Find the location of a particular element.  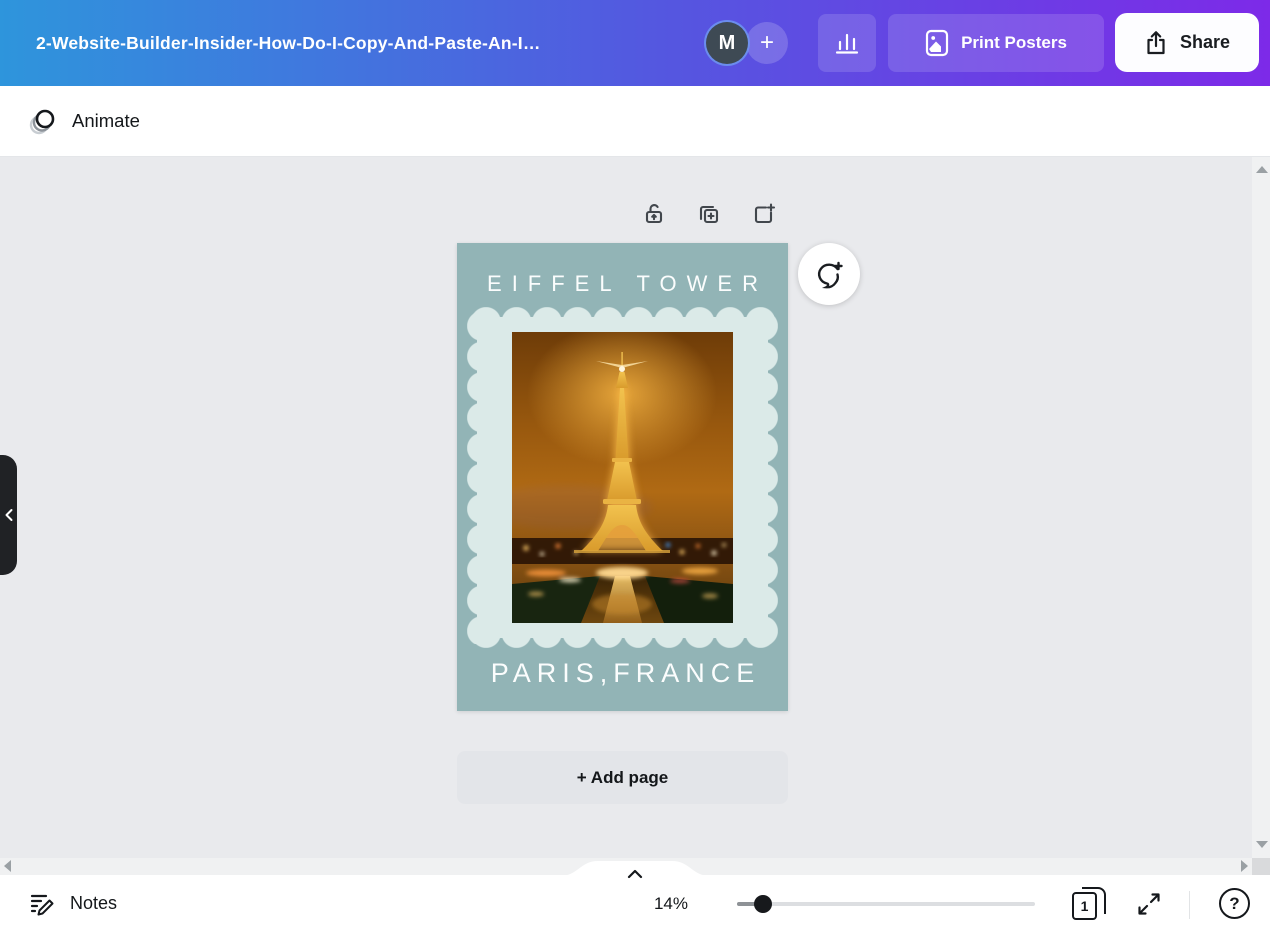

scrollbar-corner is located at coordinates (1261, 866).